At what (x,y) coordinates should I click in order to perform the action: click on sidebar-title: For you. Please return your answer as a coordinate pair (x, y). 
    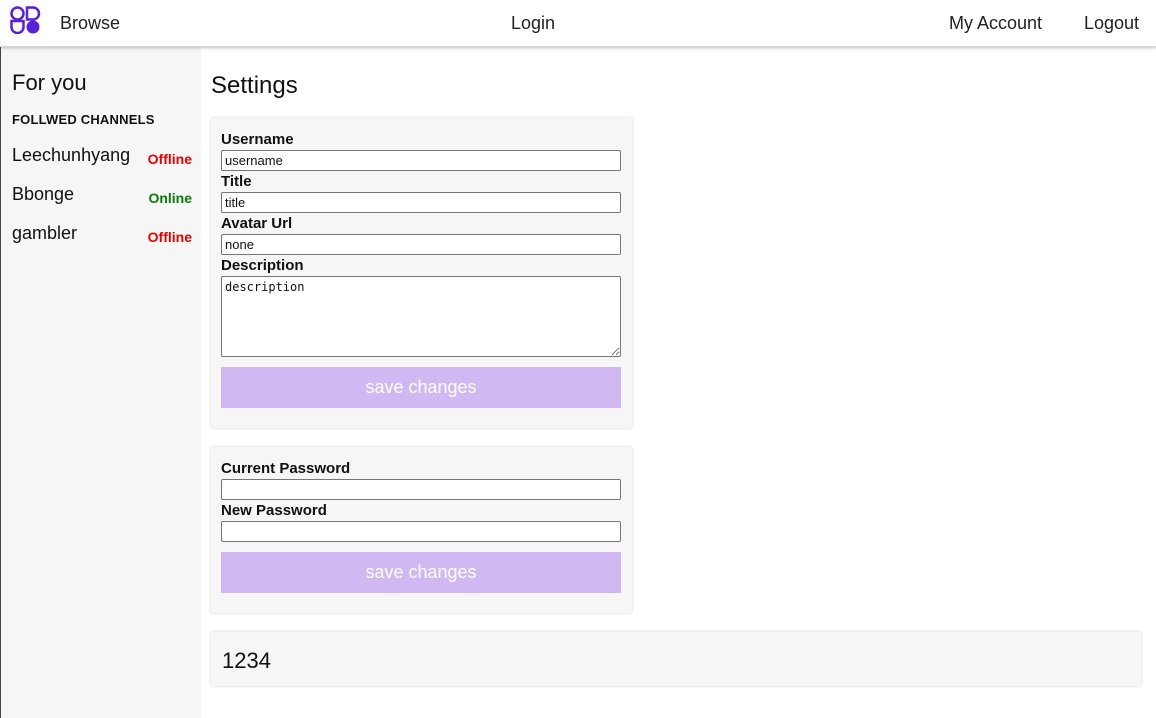
    Looking at the image, I should click on (49, 82).